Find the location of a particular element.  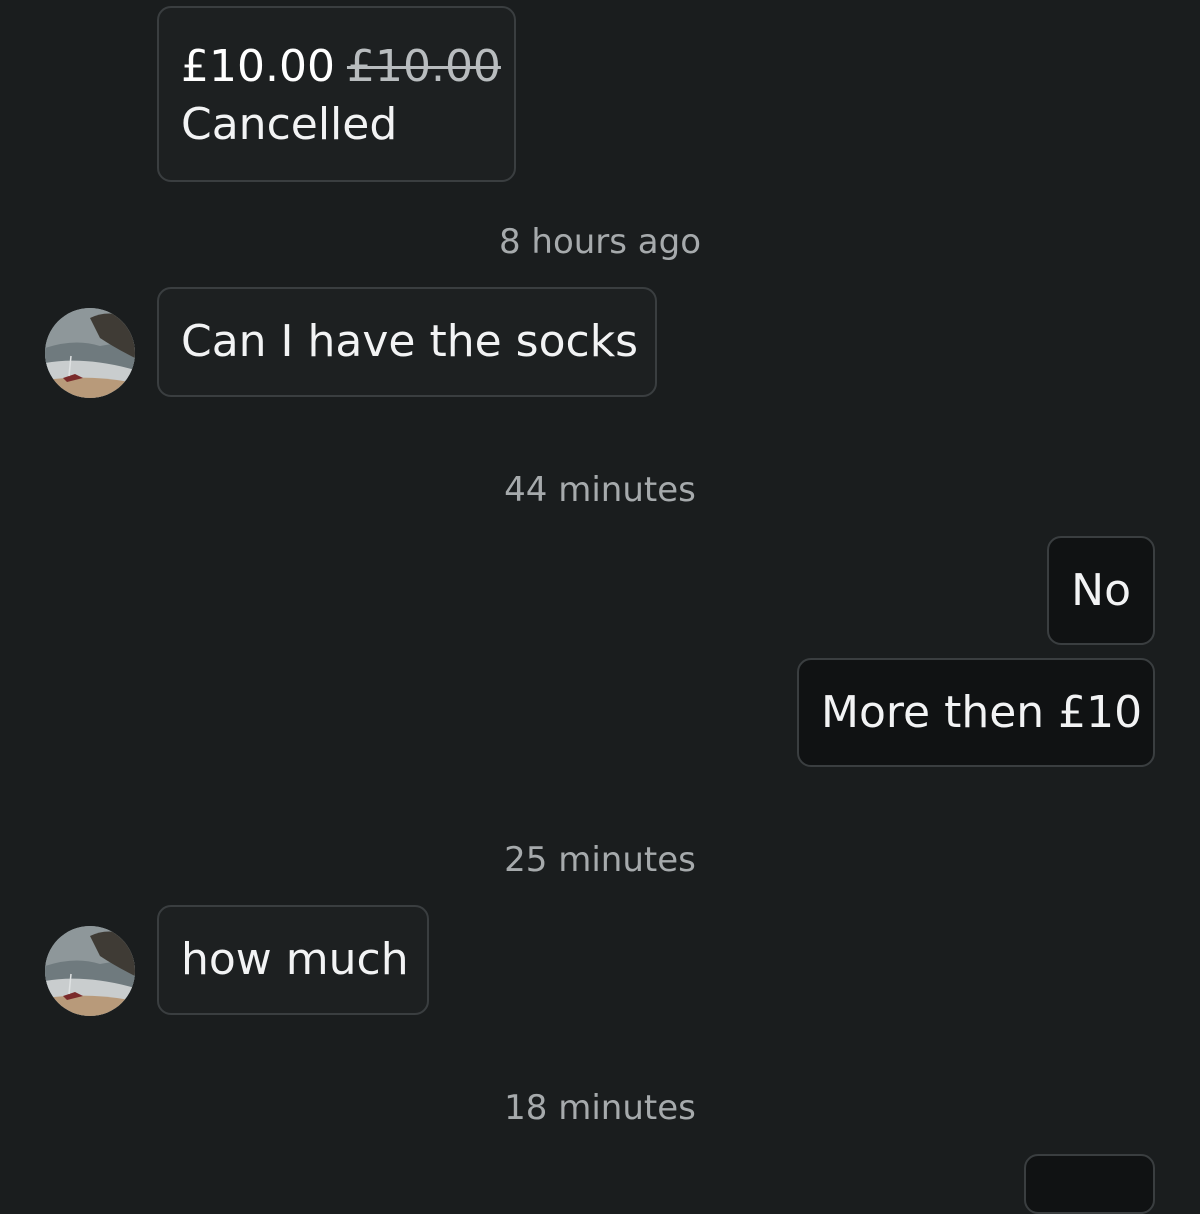

message-bubble-outgoing: More then £10 is located at coordinates (976, 712).